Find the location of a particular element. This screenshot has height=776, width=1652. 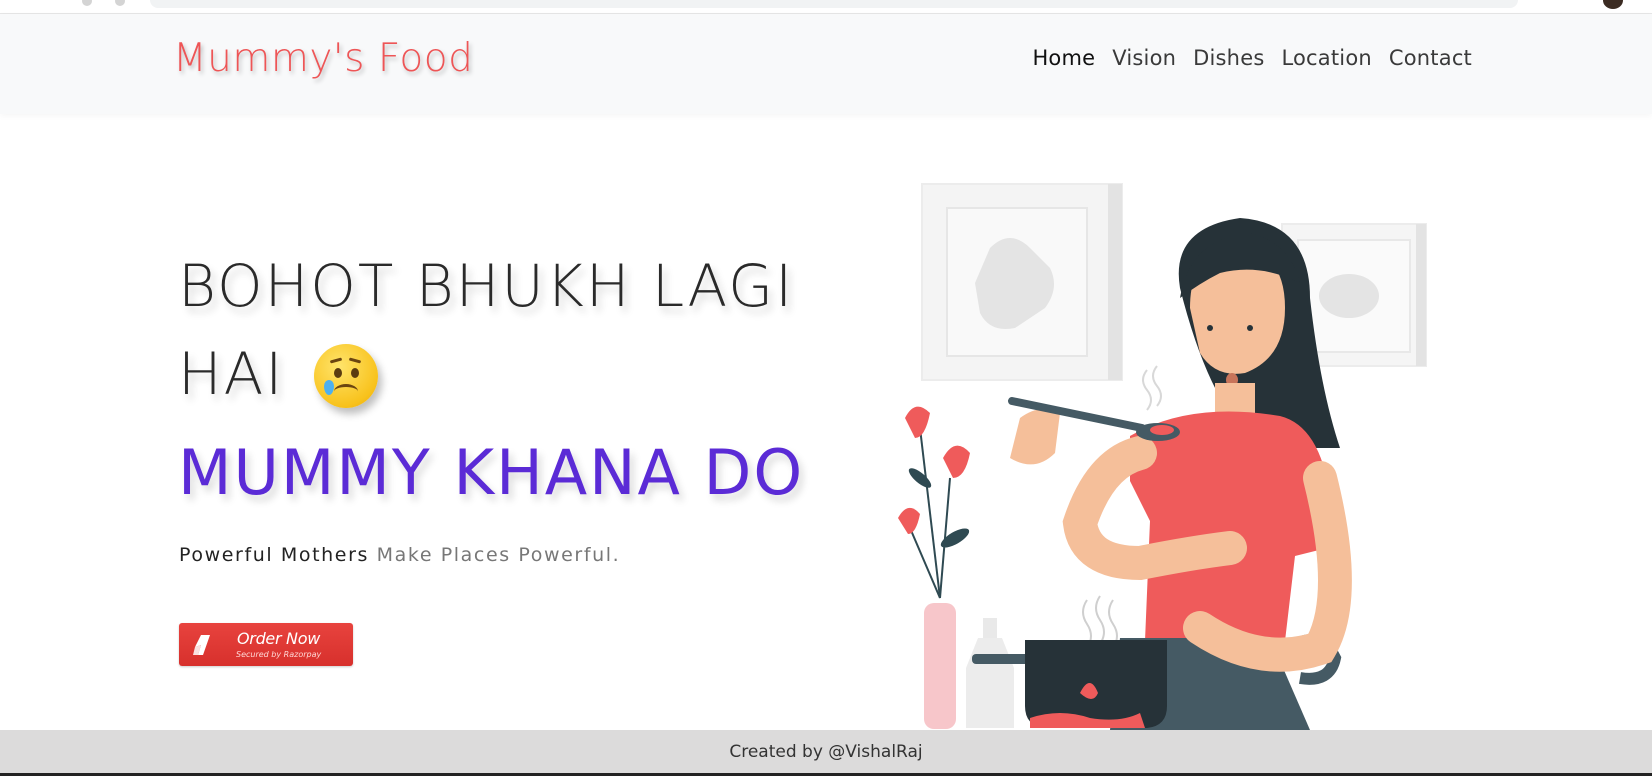

order-now-button: Order Now Secured by Razorpay is located at coordinates (266, 644).